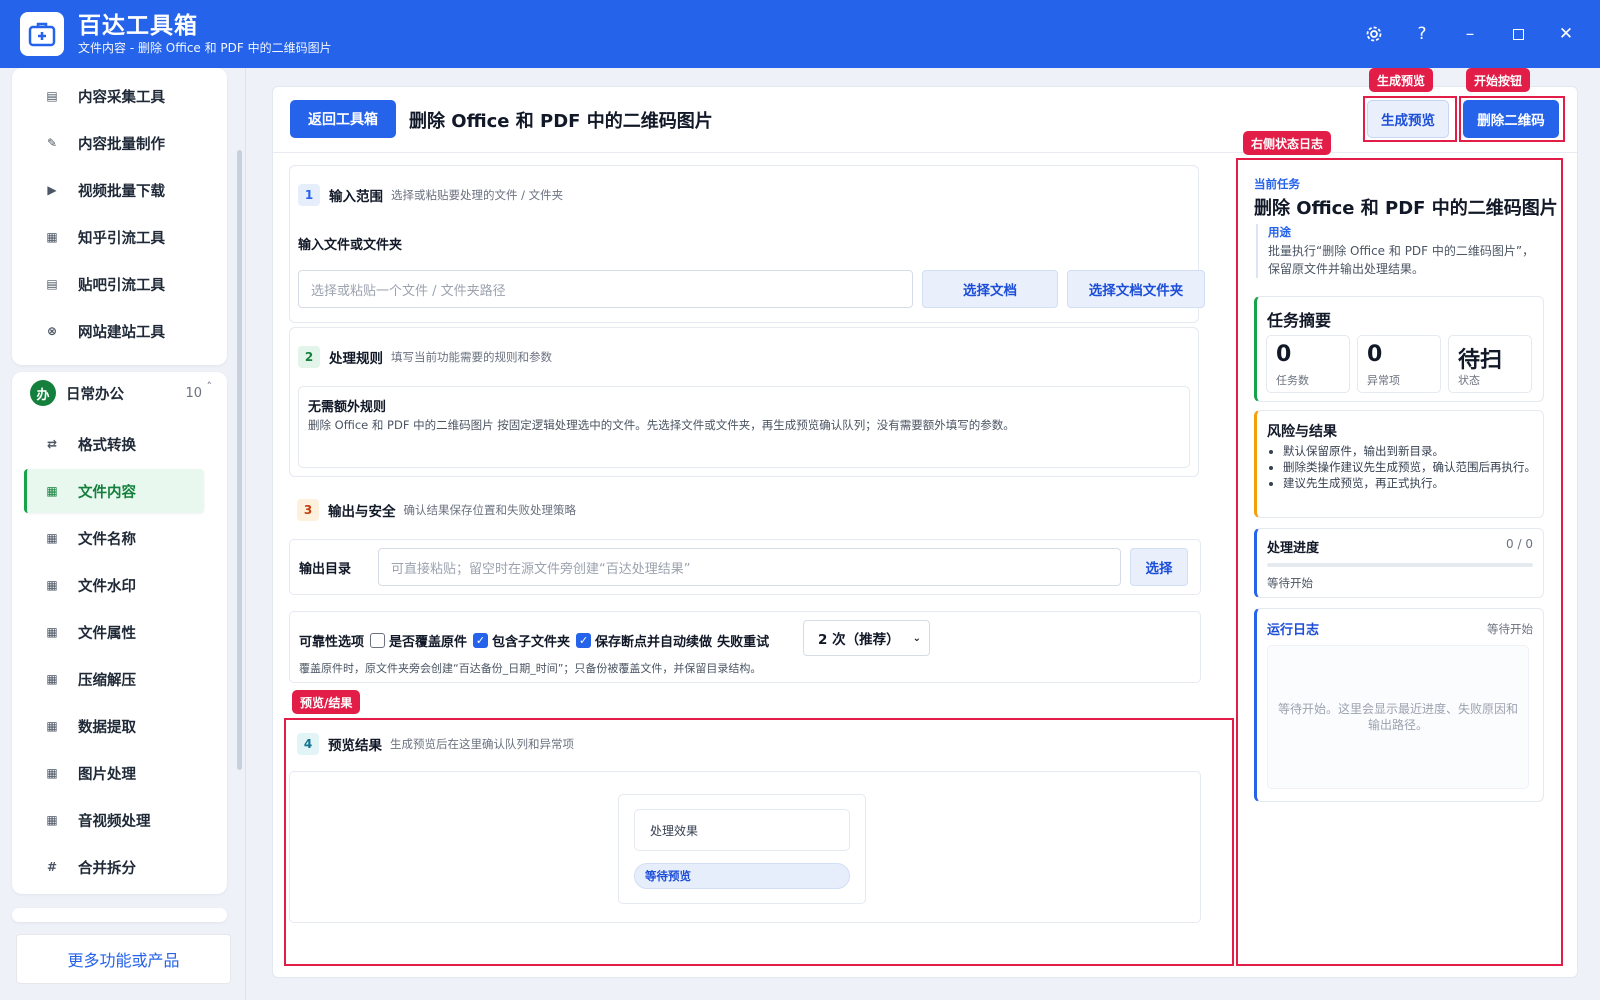 This screenshot has width=1600, height=1000. I want to click on subfolders-label: 包含子文件夹, so click(531, 642).